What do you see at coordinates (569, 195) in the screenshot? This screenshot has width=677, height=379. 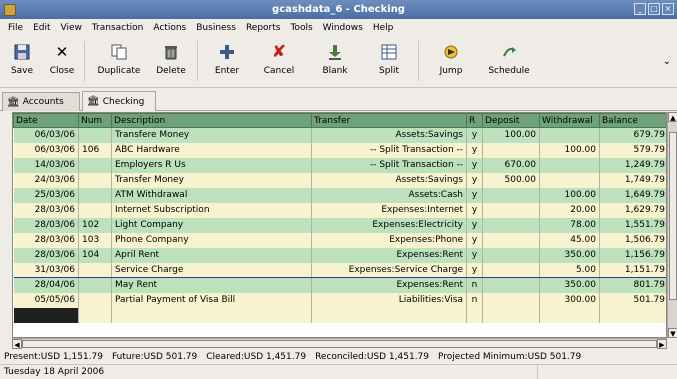 I see `cell-withdrawal: 100.00` at bounding box center [569, 195].